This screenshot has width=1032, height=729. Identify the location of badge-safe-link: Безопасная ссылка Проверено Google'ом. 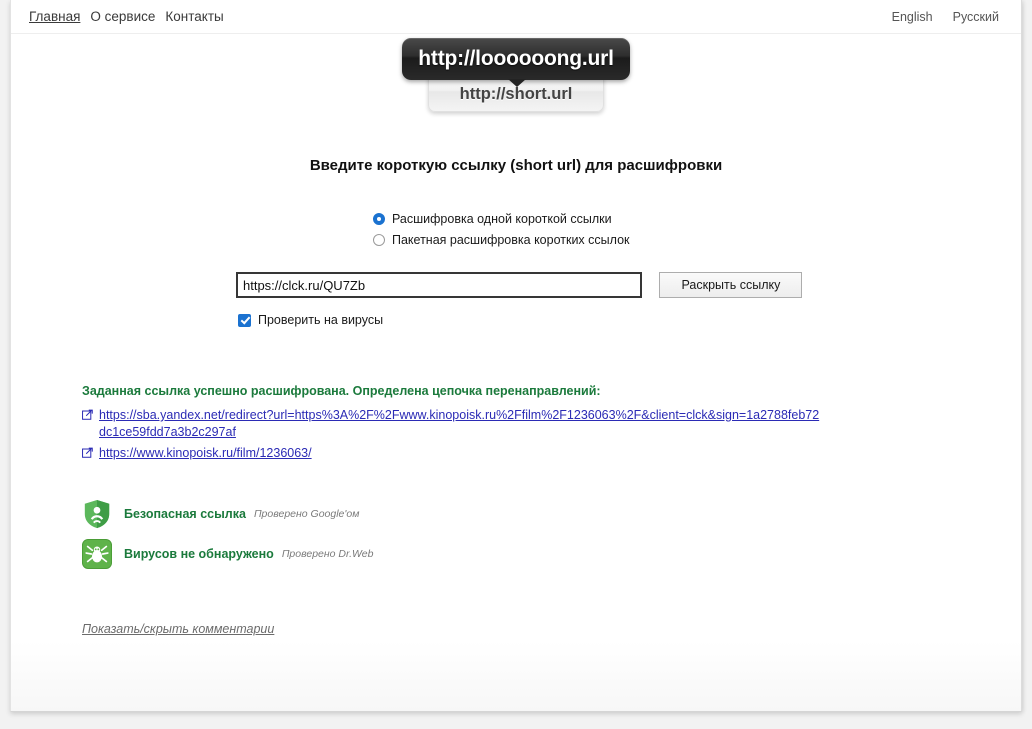
(227, 514).